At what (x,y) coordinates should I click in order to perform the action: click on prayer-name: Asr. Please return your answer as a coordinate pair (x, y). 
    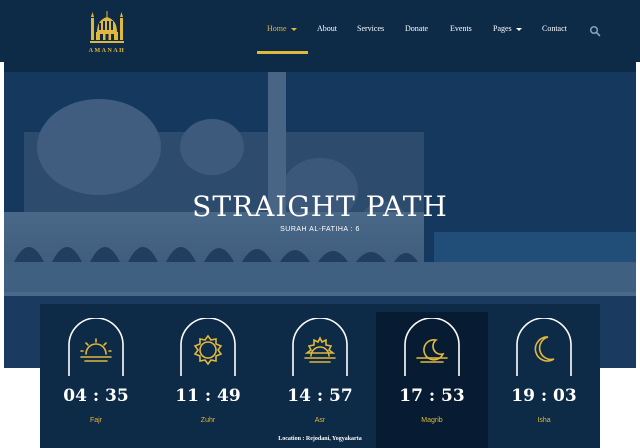
    Looking at the image, I should click on (320, 420).